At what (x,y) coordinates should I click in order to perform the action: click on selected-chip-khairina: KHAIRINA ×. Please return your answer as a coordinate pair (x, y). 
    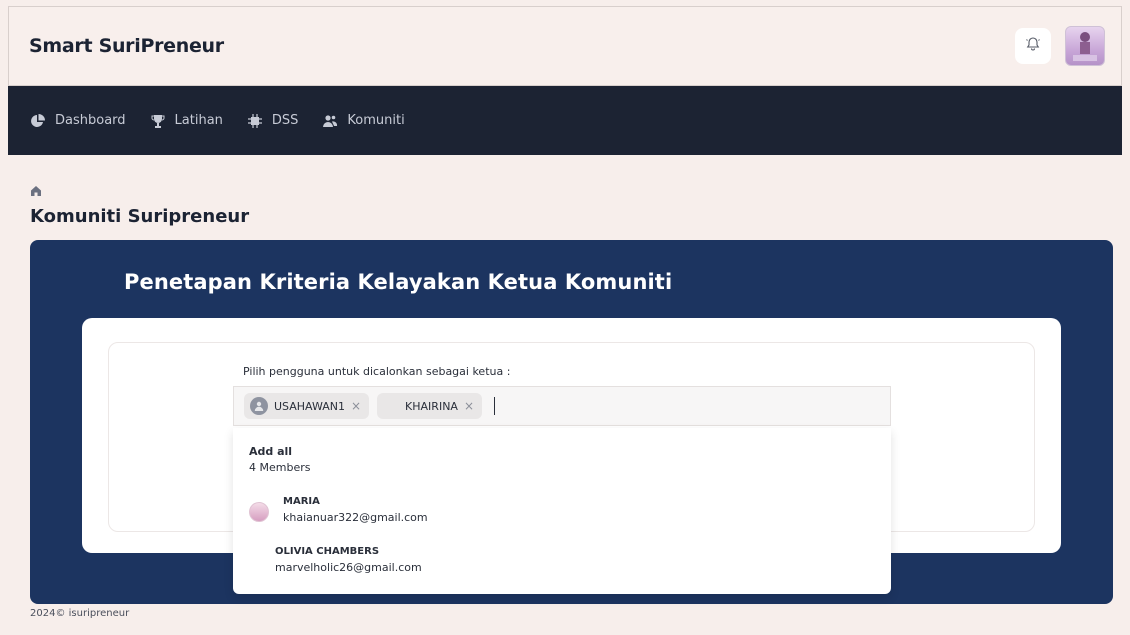
    Looking at the image, I should click on (430, 406).